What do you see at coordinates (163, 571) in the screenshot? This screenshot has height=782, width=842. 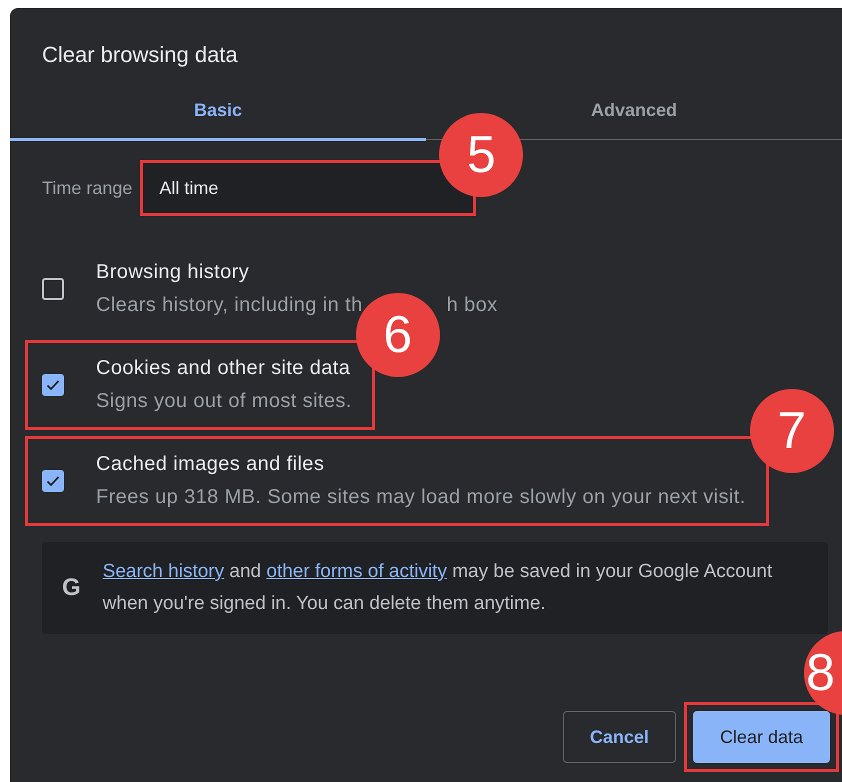 I see `info-link: Search history` at bounding box center [163, 571].